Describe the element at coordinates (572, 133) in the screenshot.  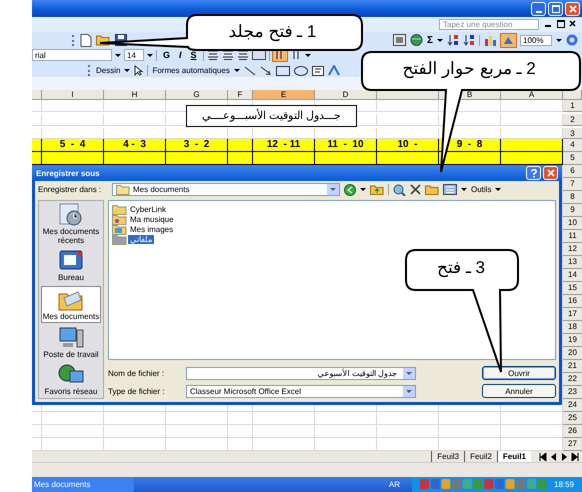
I see `row-header: 3` at that location.